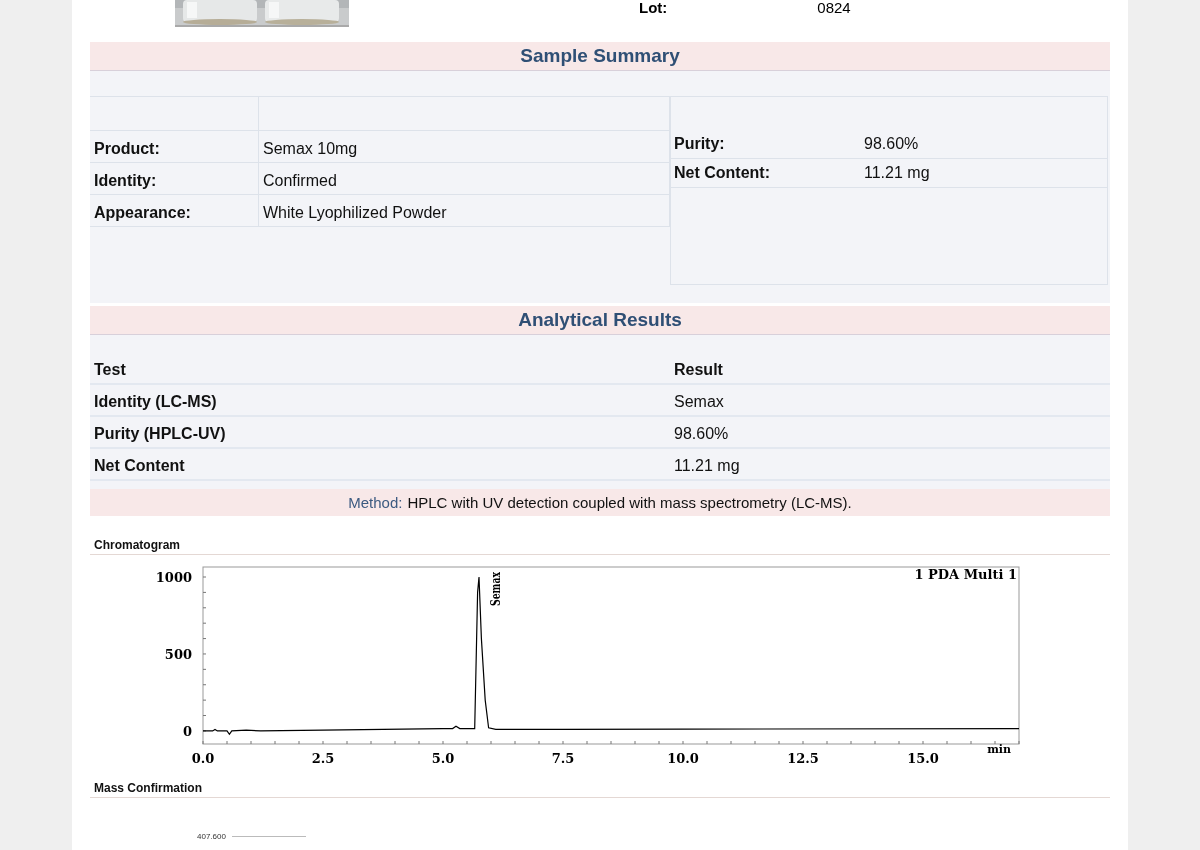 The height and width of the screenshot is (850, 1200). What do you see at coordinates (173, 577) in the screenshot?
I see `y-tick-label: 1000` at bounding box center [173, 577].